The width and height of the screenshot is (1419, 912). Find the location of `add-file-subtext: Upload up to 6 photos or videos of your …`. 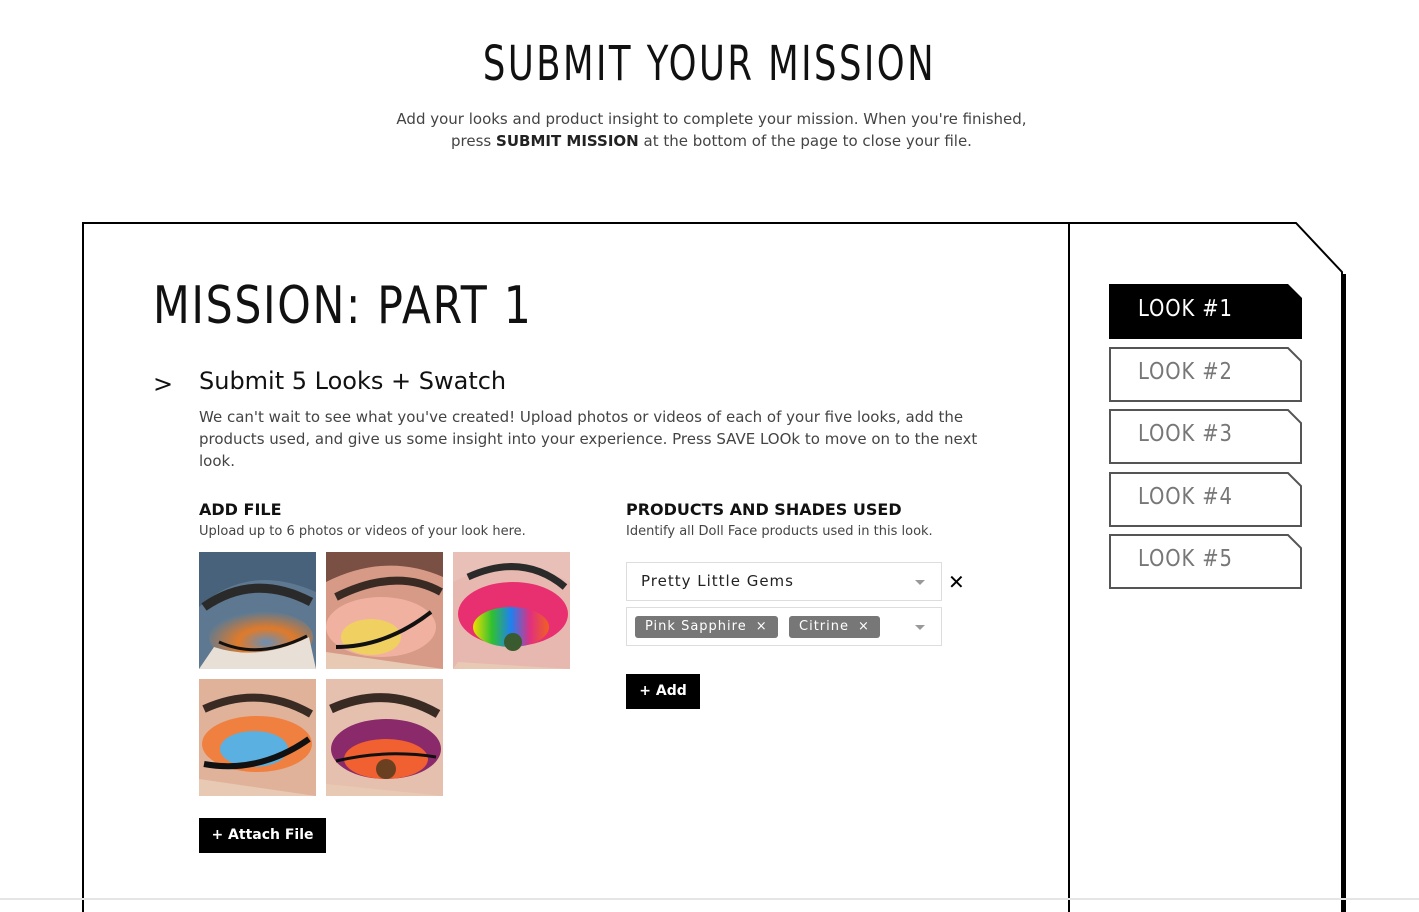

add-file-subtext: Upload up to 6 photos or videos of your … is located at coordinates (362, 531).